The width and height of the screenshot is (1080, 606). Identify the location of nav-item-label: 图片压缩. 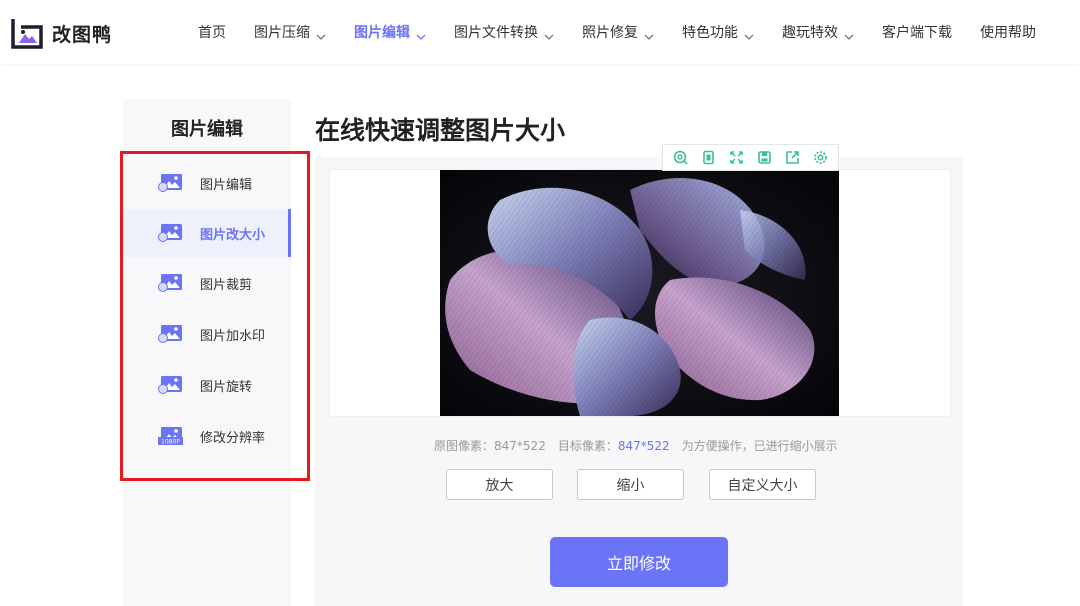
(282, 33).